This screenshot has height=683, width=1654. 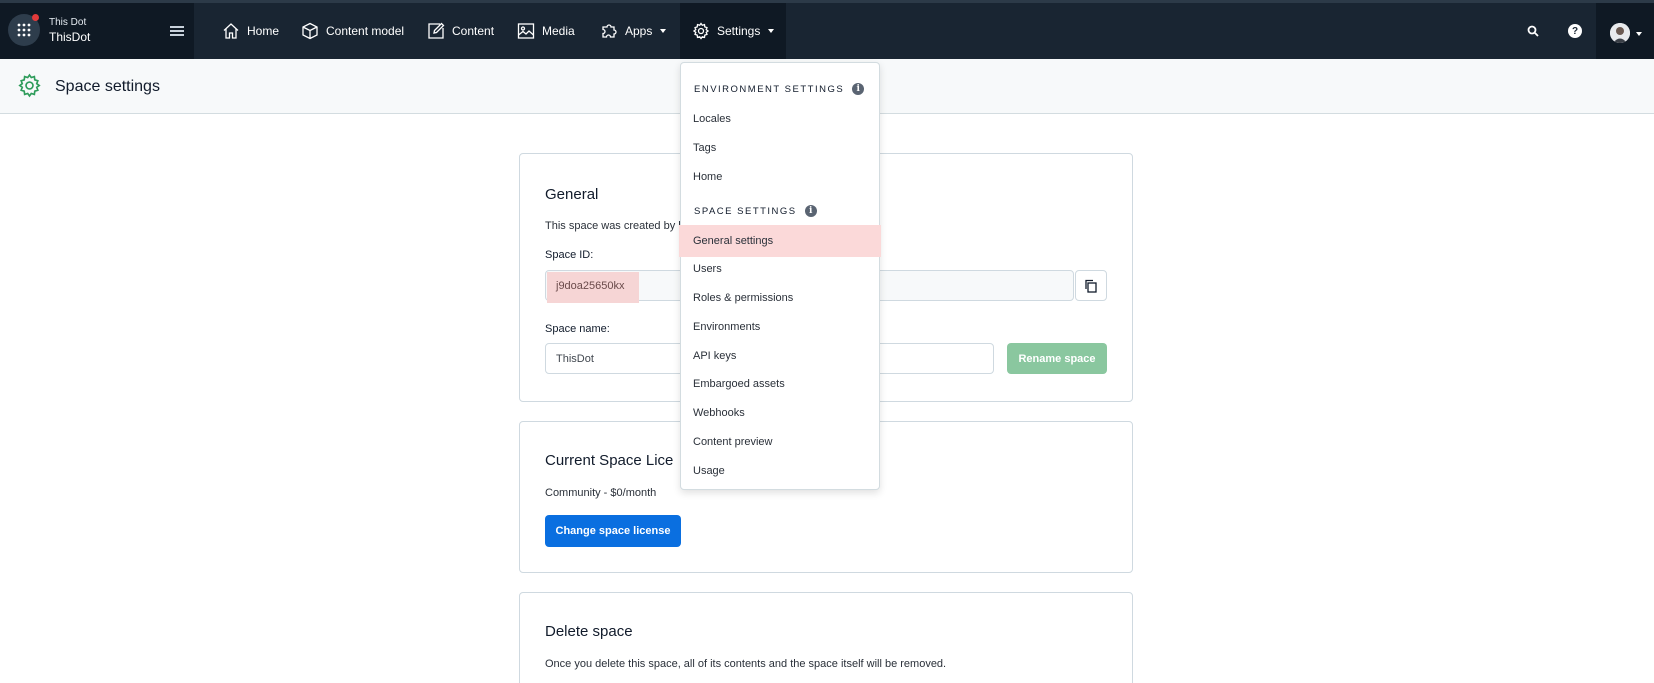 What do you see at coordinates (1620, 33) in the screenshot?
I see `avatar` at bounding box center [1620, 33].